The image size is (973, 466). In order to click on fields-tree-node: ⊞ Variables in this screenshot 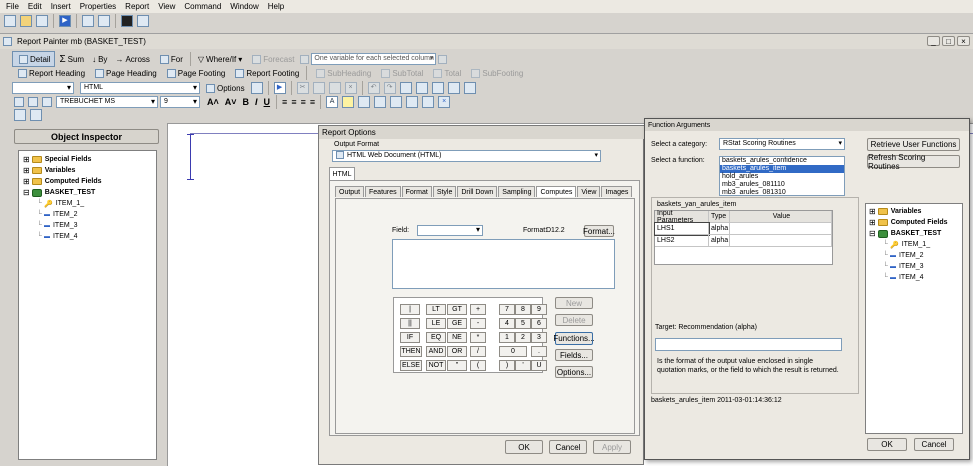, I will do `click(915, 211)`.